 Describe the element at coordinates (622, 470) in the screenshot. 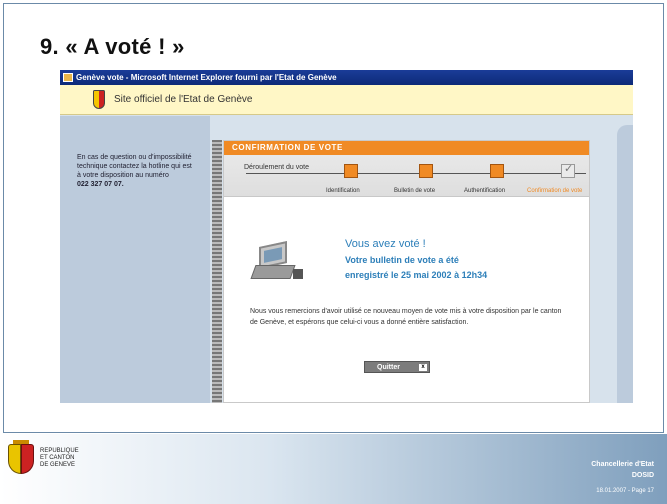

I see `department: Chancellerie d'Etat DOSID` at that location.